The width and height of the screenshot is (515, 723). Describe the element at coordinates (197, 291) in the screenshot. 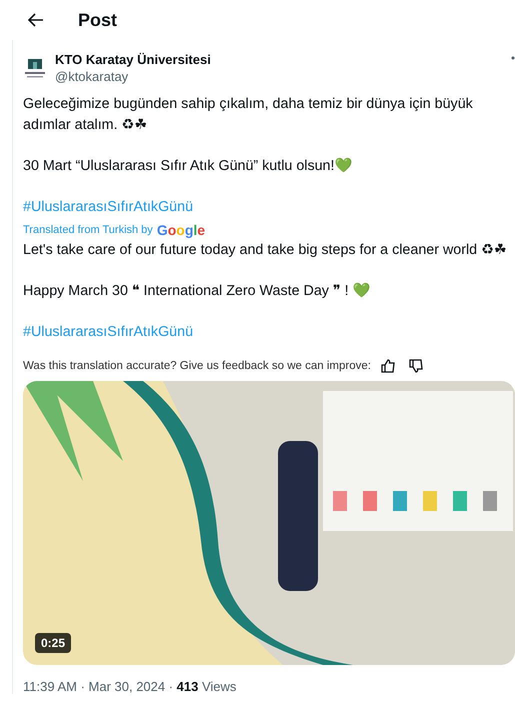

I see `post-text: Happy March 30 ❝ International Zero Waste Day ❞ ! 💚` at that location.